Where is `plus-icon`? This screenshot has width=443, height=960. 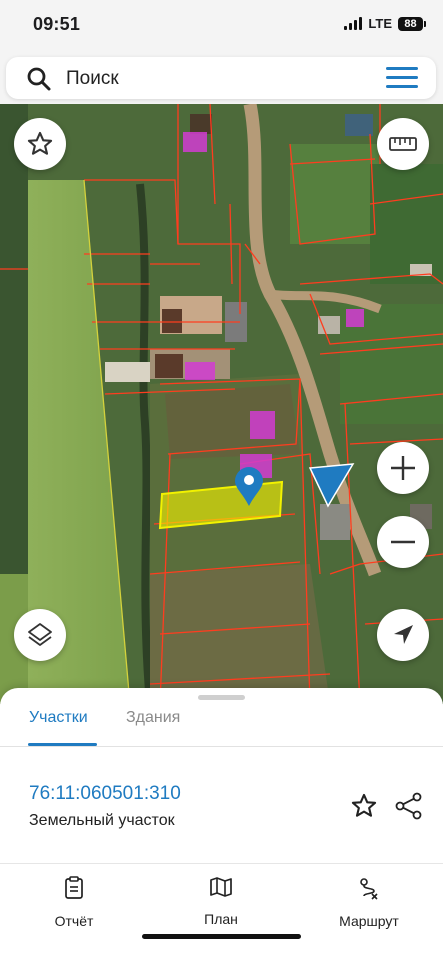
plus-icon is located at coordinates (403, 468).